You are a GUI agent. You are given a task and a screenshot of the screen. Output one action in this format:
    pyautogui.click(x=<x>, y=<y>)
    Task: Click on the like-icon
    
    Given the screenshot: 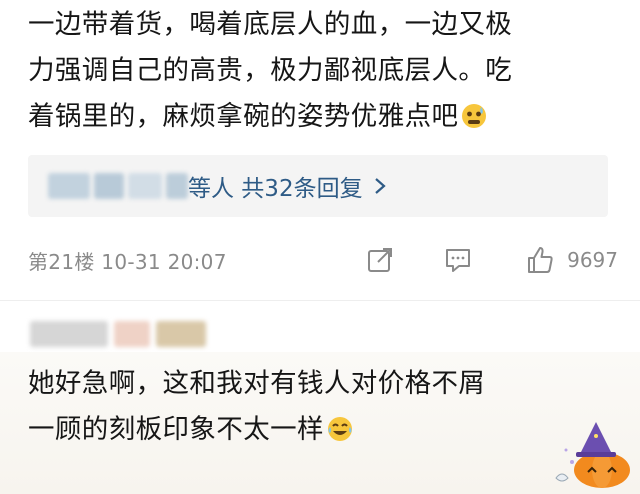 What is the action you would take?
    pyautogui.click(x=540, y=260)
    